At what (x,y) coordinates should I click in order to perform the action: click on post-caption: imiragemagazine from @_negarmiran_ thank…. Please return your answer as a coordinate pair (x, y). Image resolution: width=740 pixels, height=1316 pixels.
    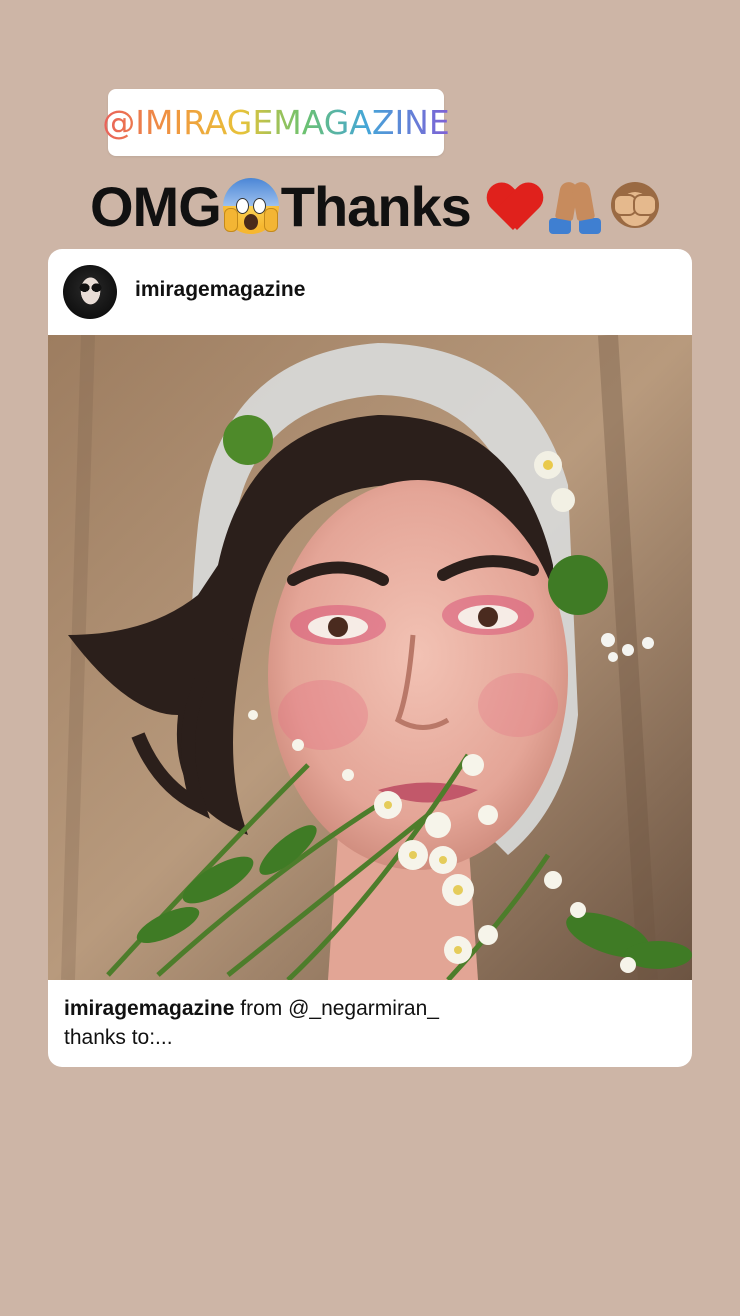
    Looking at the image, I should click on (369, 1023).